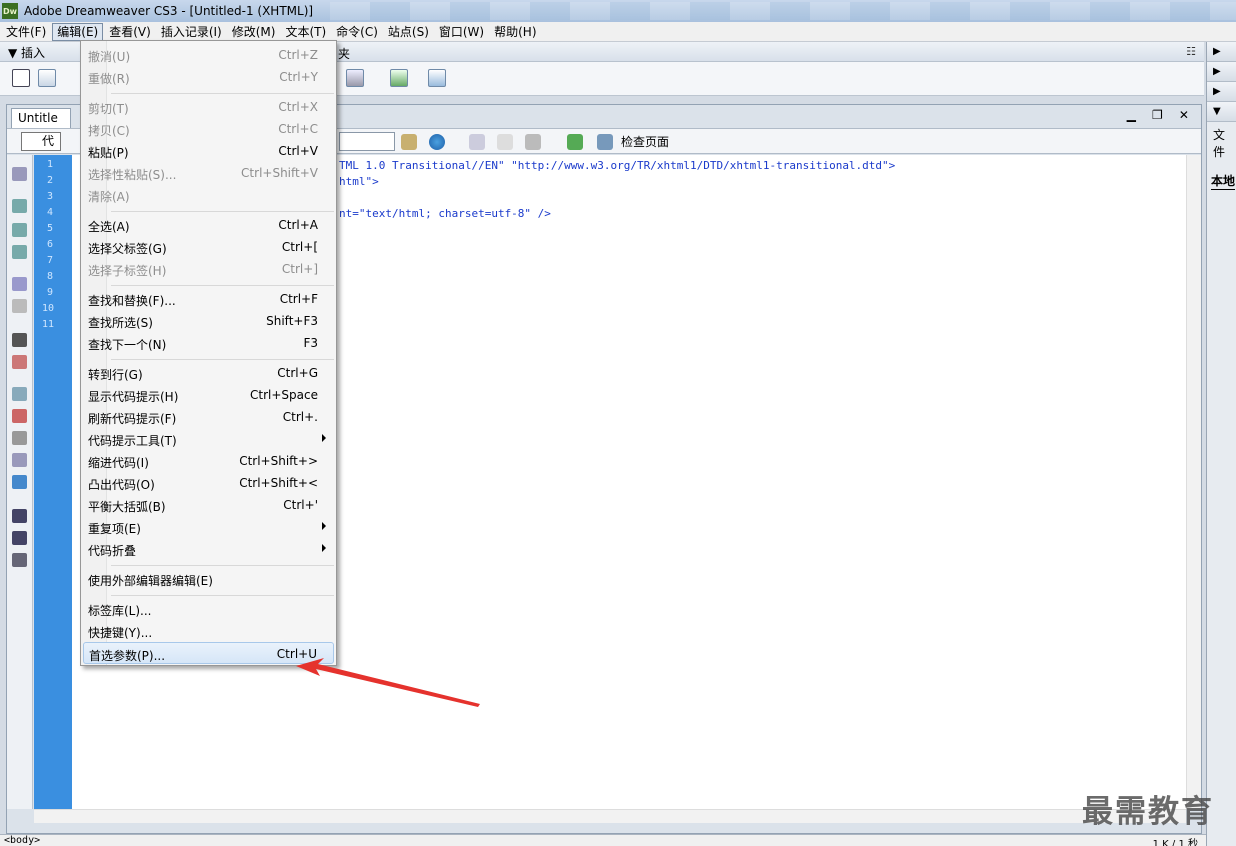 Image resolution: width=1236 pixels, height=846 pixels. I want to click on insert-panel-tab-tail: 夹, so click(344, 53).